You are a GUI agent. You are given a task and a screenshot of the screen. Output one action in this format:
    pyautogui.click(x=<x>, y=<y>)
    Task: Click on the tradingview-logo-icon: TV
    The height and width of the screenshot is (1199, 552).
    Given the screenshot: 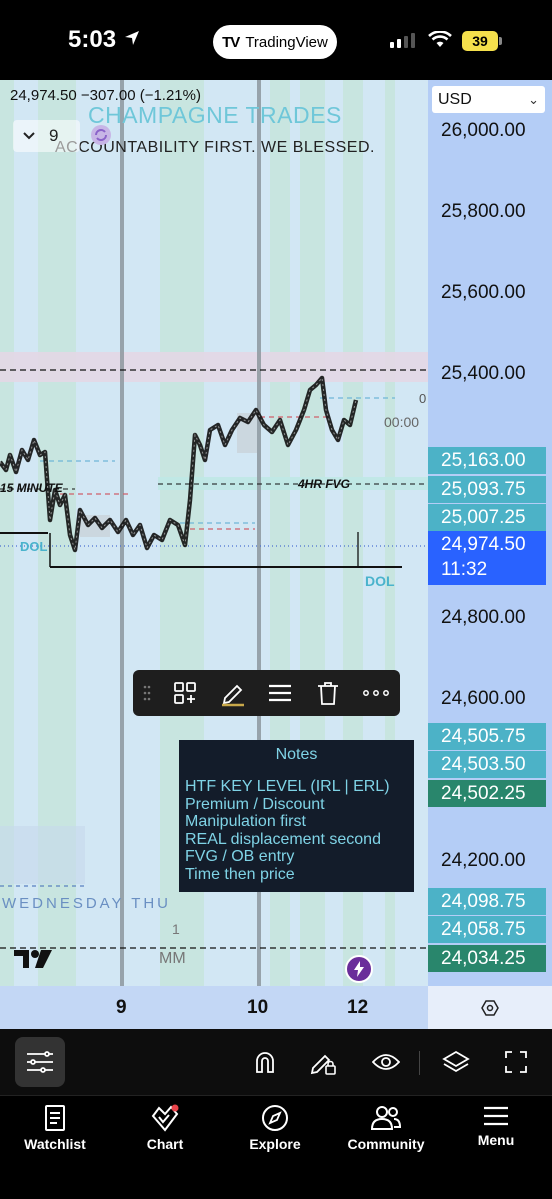 What is the action you would take?
    pyautogui.click(x=231, y=42)
    